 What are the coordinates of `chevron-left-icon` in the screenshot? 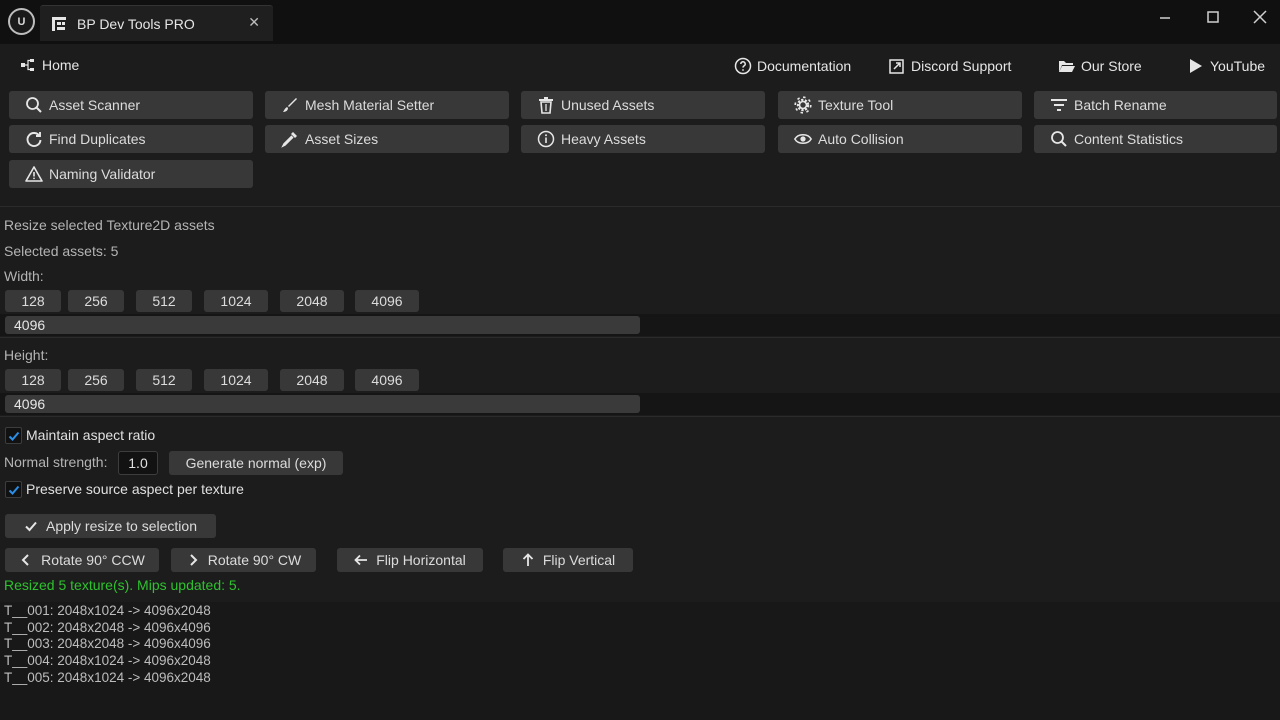 It's located at (25, 560).